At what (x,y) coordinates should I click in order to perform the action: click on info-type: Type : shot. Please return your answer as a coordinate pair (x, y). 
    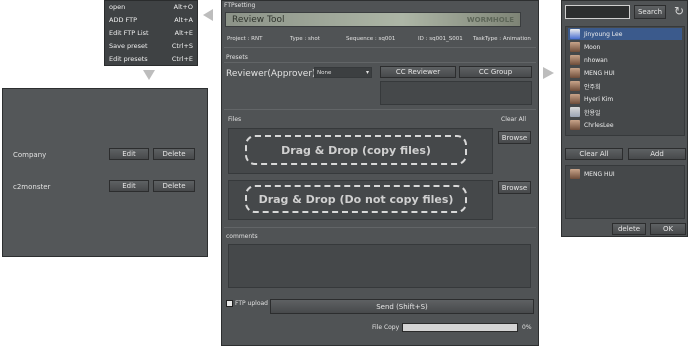
    Looking at the image, I should click on (305, 39).